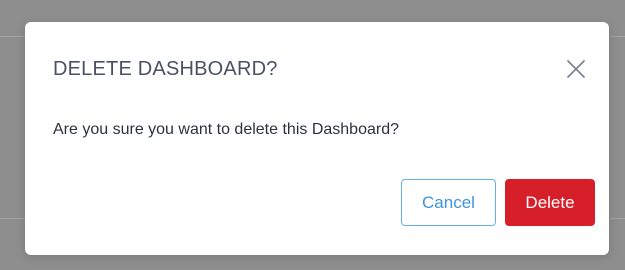  I want to click on close-button, so click(576, 69).